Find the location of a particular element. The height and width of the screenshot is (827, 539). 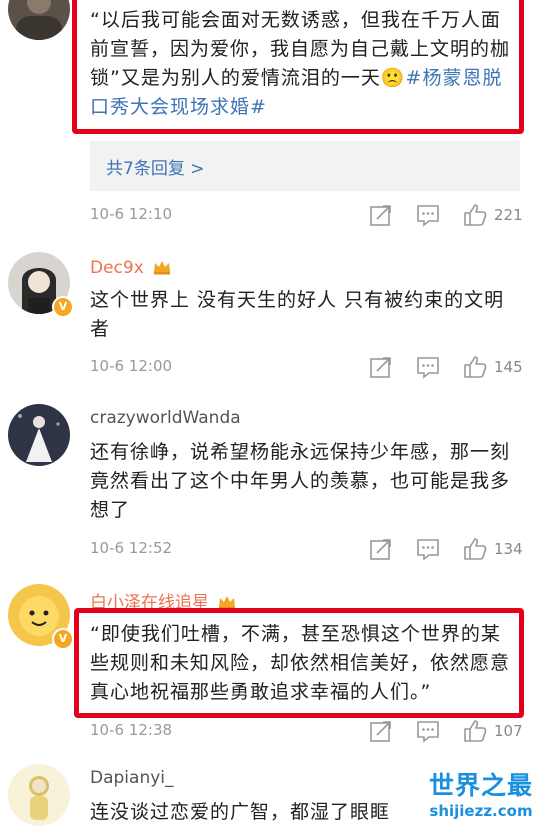

comment-footer: 10-6 12:10 221 is located at coordinates (310, 215).